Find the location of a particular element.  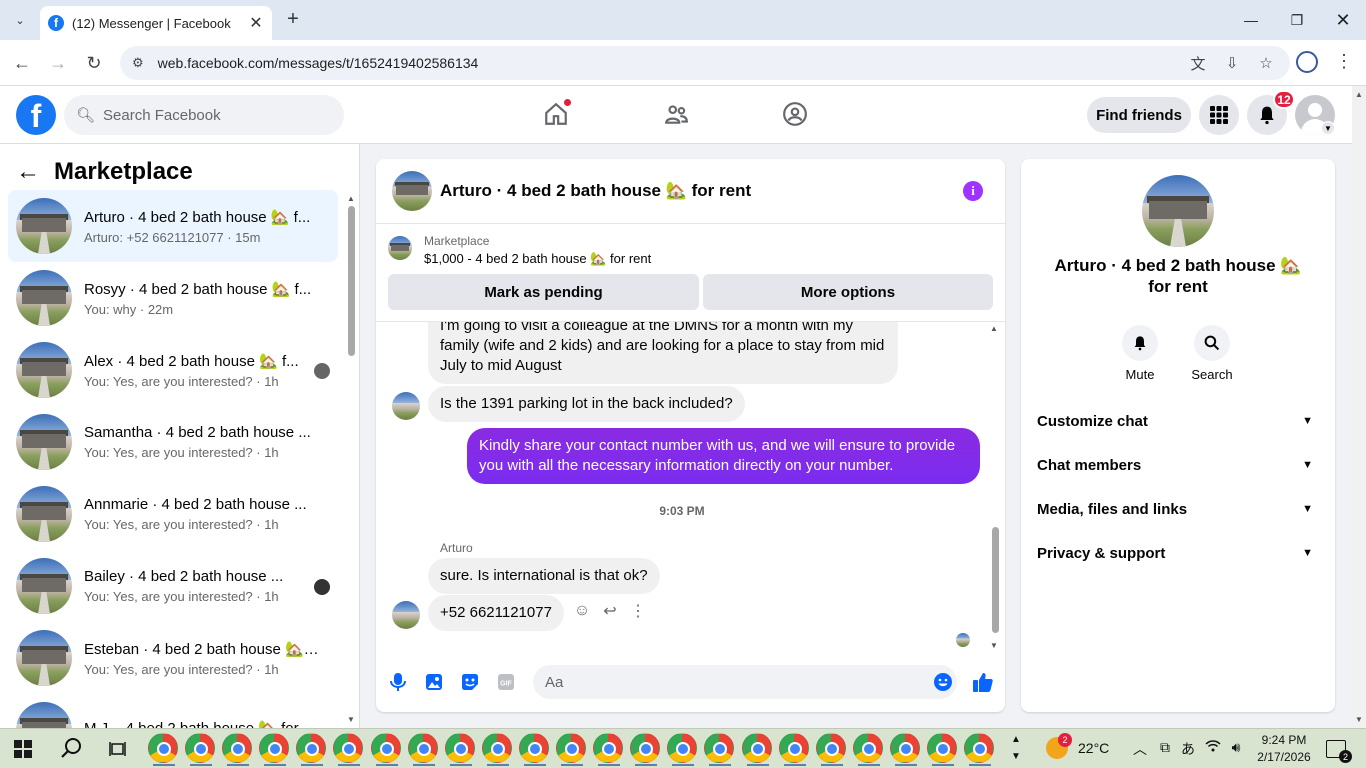

site-info-icon: ⚙ is located at coordinates (138, 63).